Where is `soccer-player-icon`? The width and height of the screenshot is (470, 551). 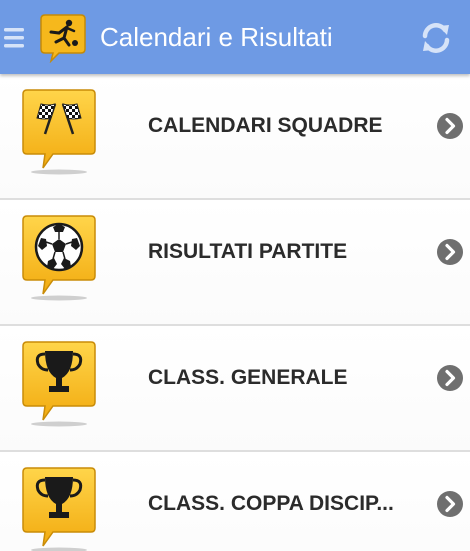
soccer-player-icon is located at coordinates (63, 38).